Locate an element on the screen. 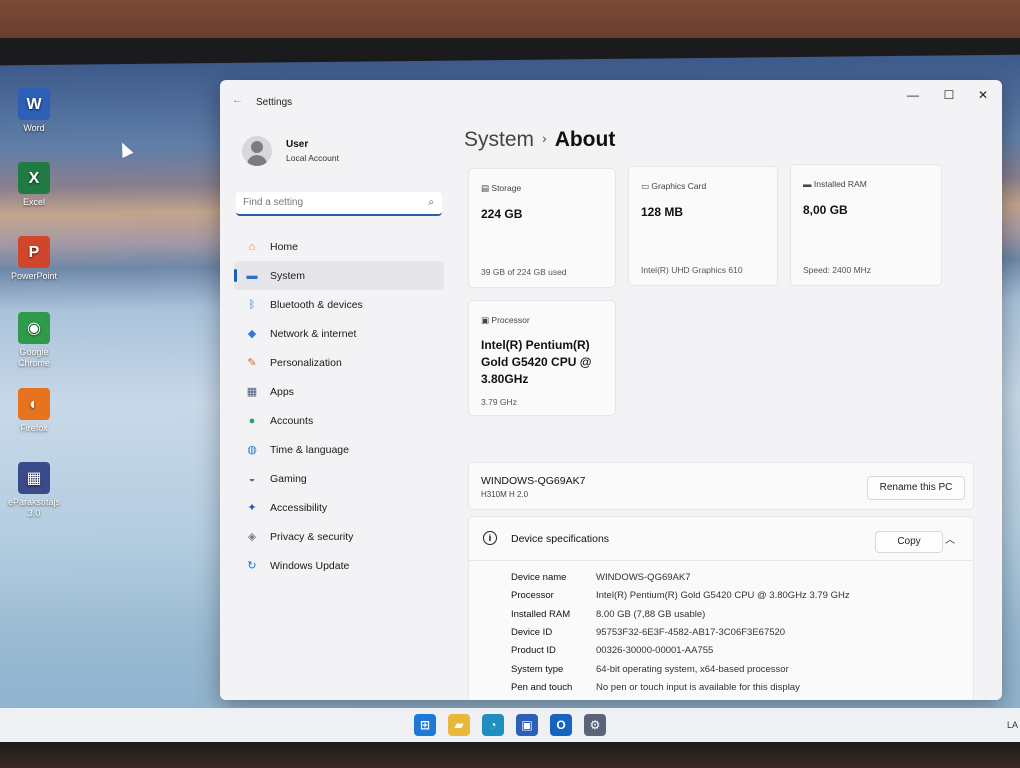 The image size is (1020, 768). ram-icon: ▬ is located at coordinates (808, 184).